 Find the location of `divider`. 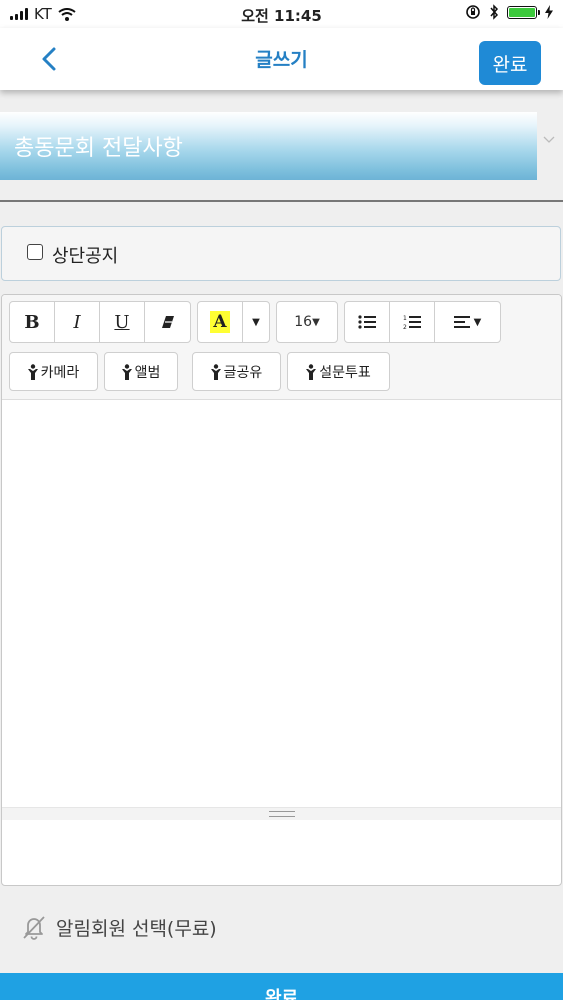

divider is located at coordinates (281, 201).